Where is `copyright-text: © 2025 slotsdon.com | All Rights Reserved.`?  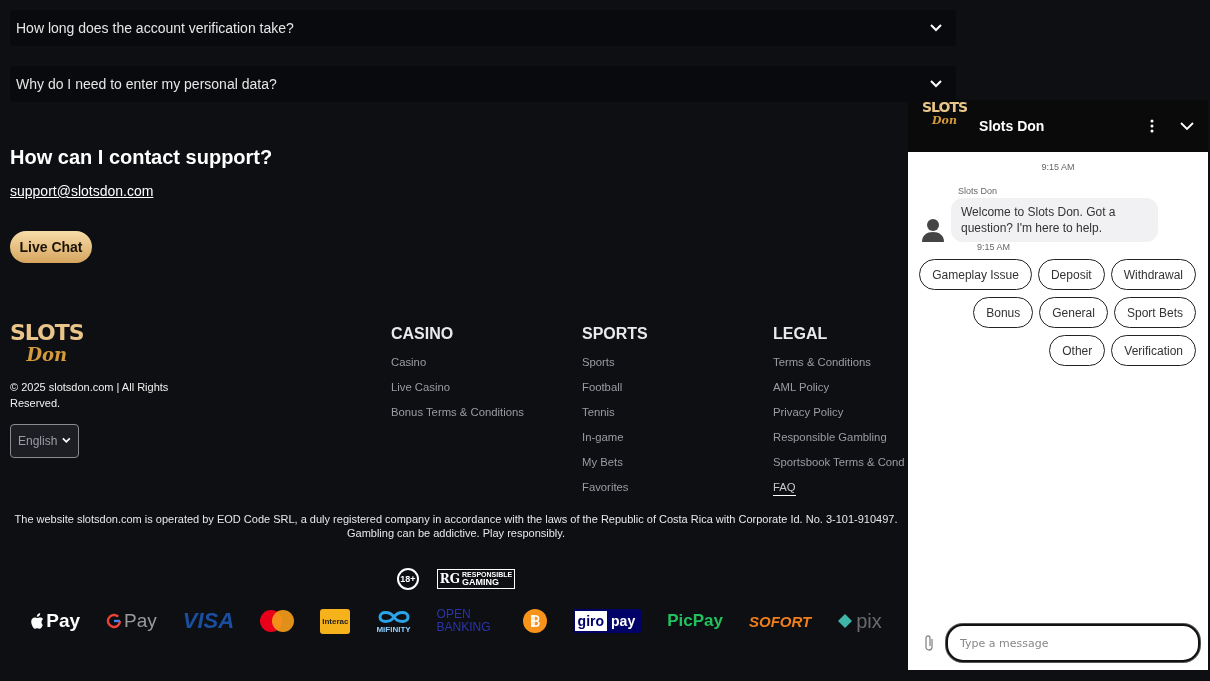 copyright-text: © 2025 slotsdon.com | All Rights Reserved. is located at coordinates (90, 395).